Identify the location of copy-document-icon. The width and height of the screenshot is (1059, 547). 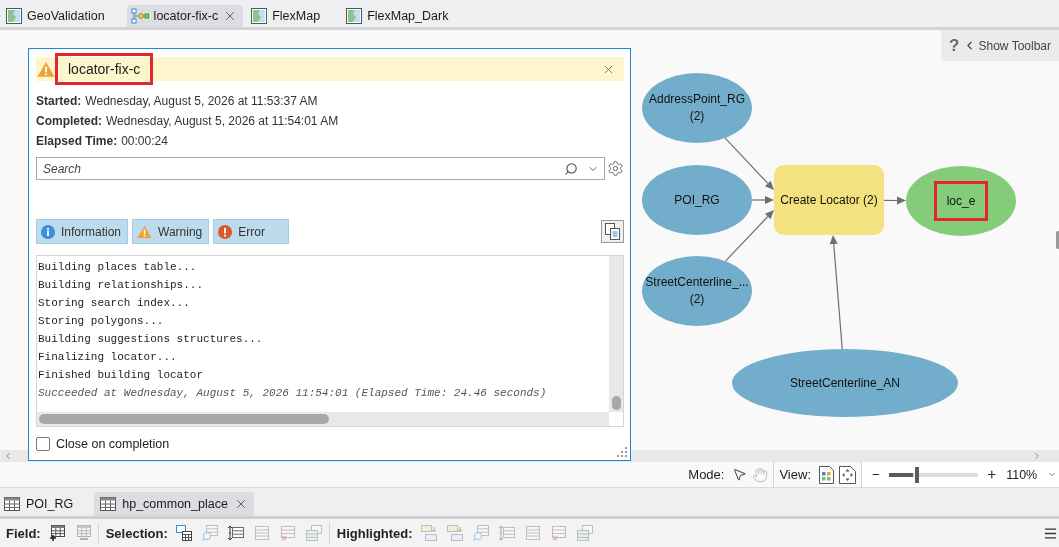
(612, 231).